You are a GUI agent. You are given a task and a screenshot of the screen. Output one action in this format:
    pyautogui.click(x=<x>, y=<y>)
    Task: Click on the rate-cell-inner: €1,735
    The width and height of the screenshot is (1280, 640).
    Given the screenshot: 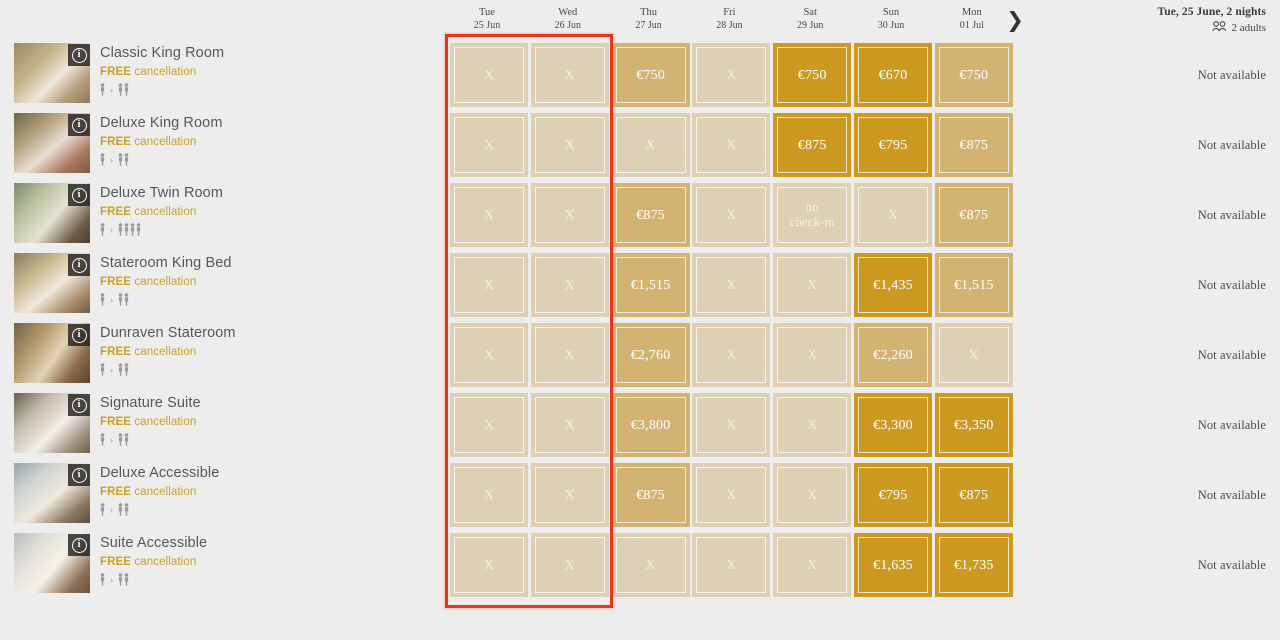 What is the action you would take?
    pyautogui.click(x=973, y=565)
    